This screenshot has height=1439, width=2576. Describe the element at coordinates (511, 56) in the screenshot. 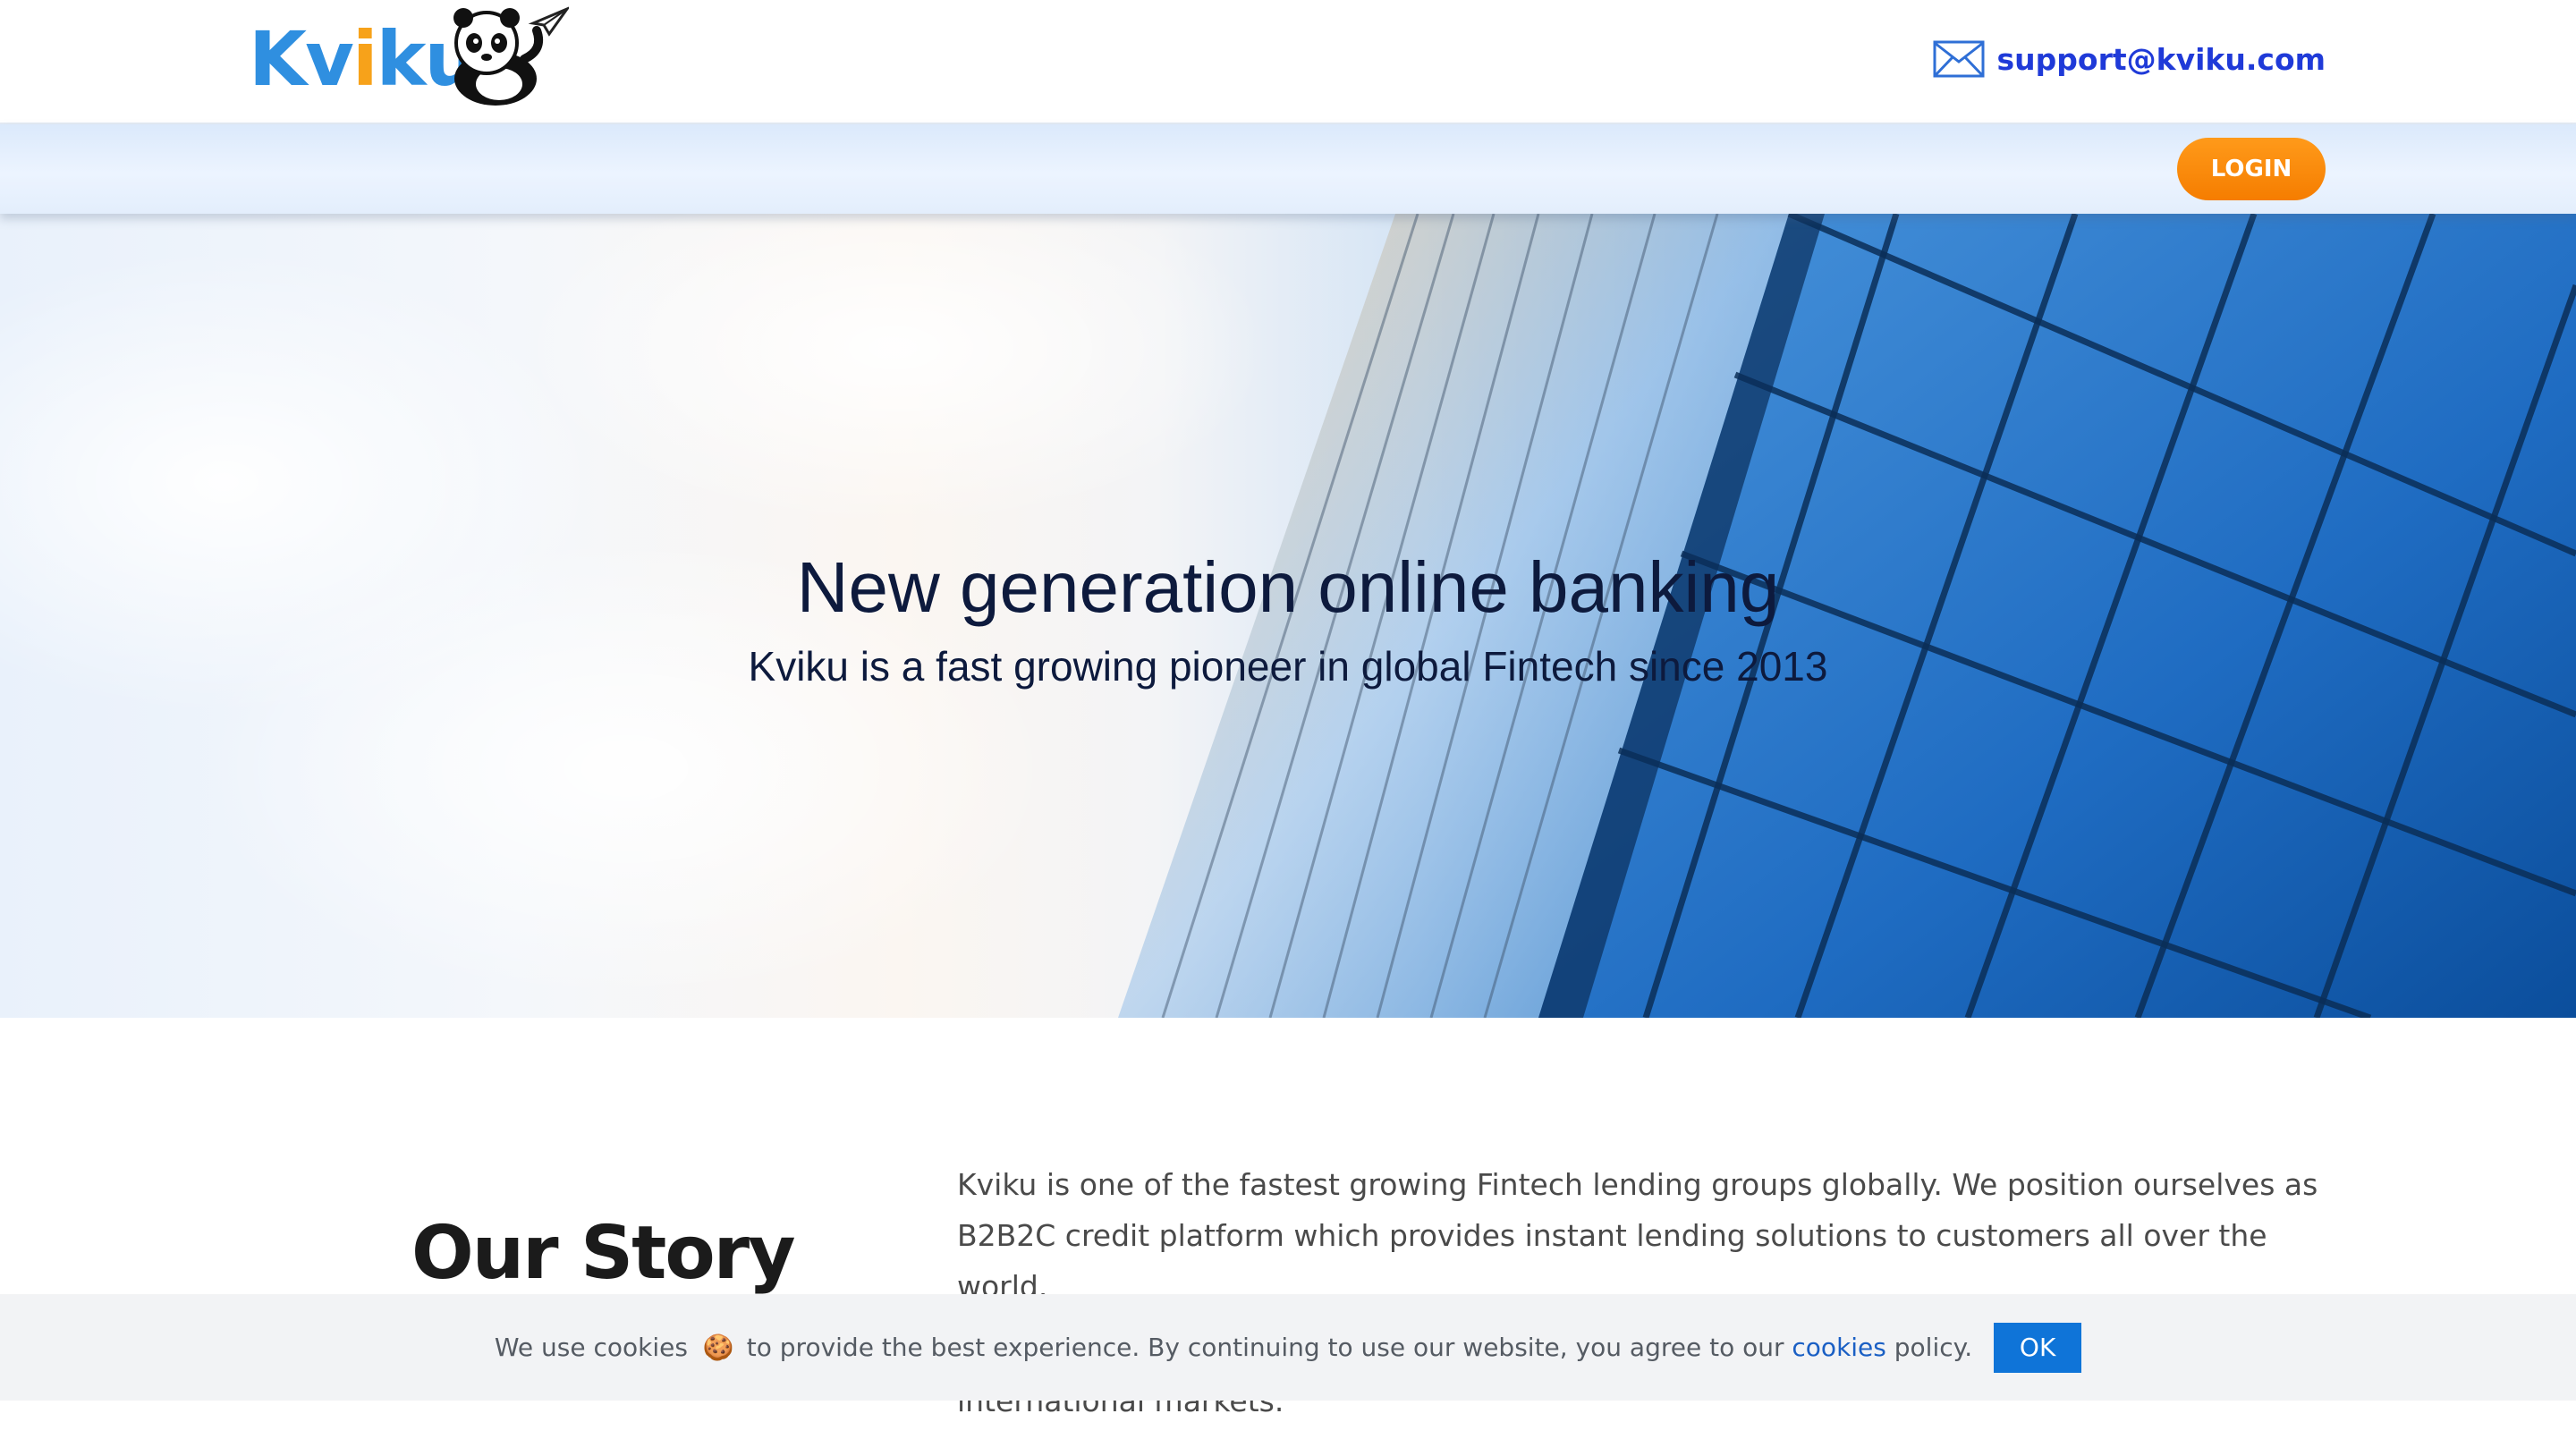

I see `panda-icon` at that location.